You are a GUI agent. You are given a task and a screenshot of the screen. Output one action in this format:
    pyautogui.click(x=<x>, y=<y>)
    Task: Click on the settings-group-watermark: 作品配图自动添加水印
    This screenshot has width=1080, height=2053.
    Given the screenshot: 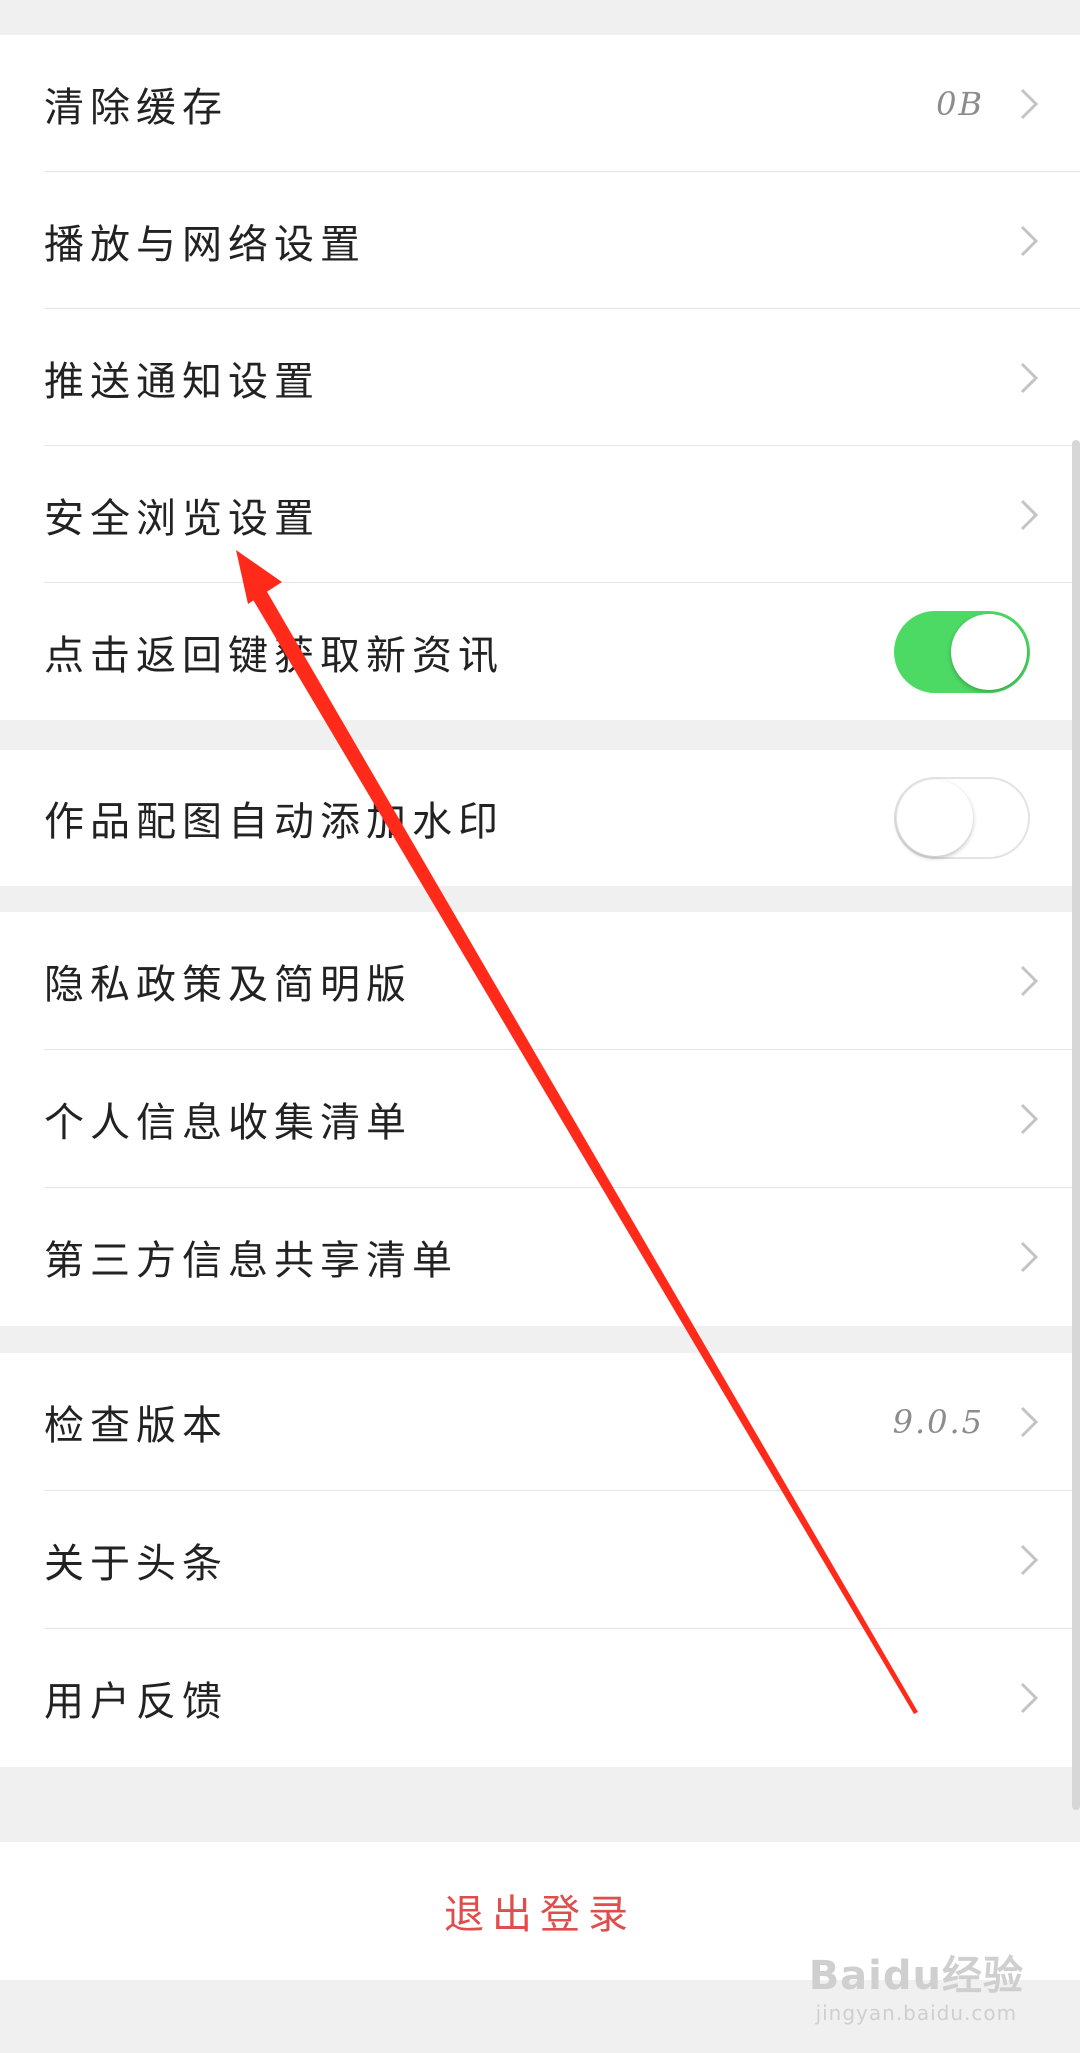 What is the action you would take?
    pyautogui.click(x=540, y=818)
    